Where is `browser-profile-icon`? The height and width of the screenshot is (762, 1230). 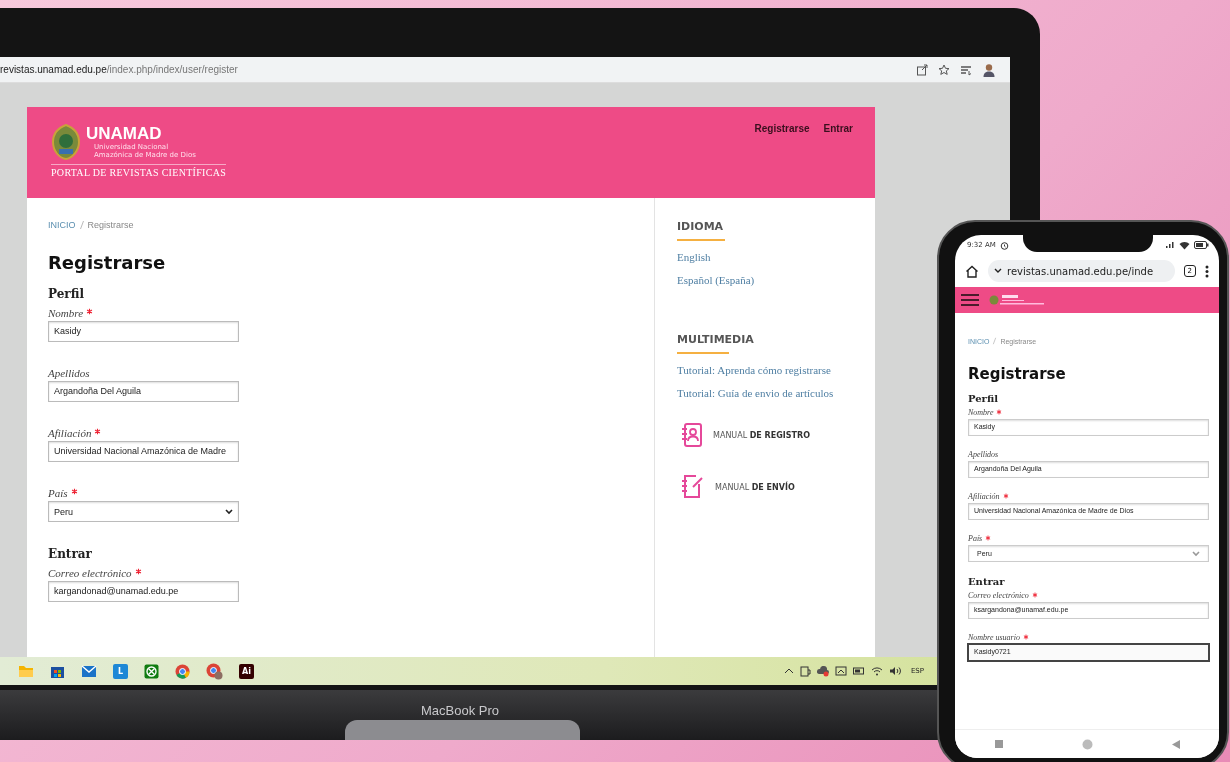 browser-profile-icon is located at coordinates (214, 671).